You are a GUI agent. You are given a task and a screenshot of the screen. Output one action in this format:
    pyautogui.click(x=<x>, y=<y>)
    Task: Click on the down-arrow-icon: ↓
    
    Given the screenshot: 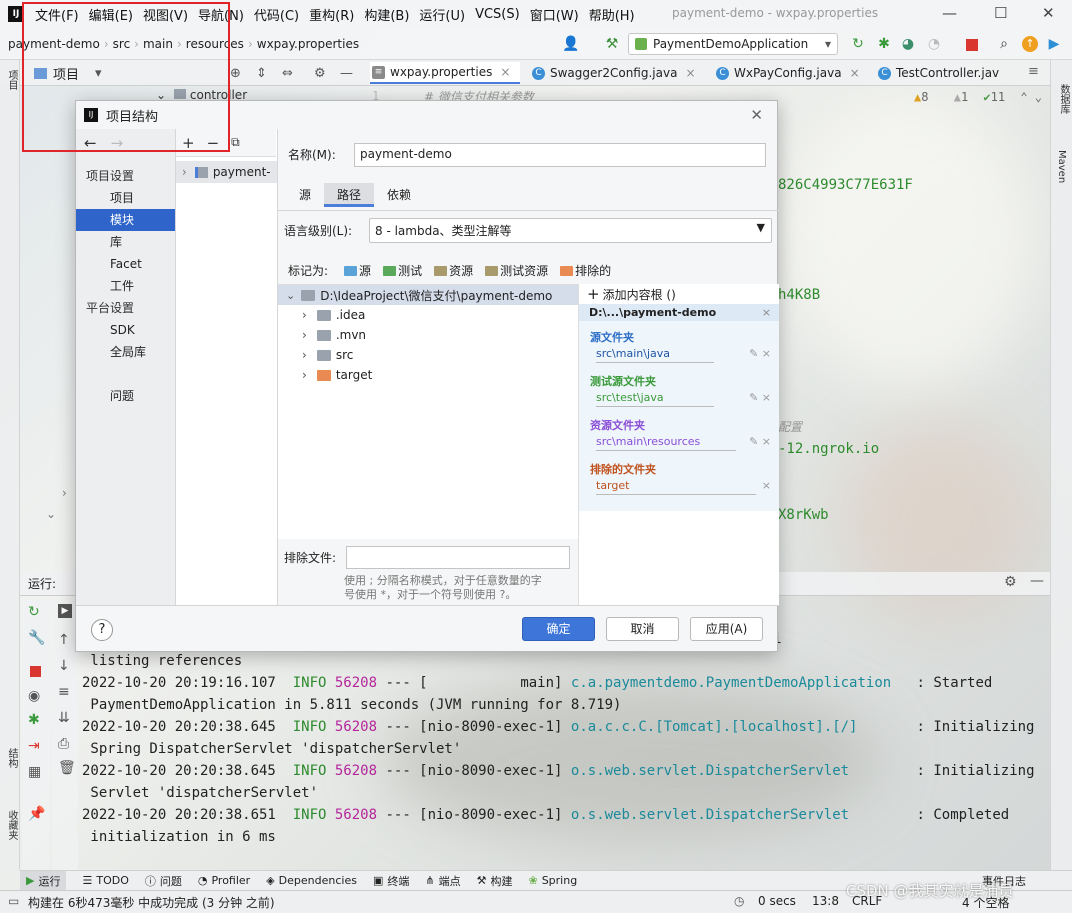 What is the action you would take?
    pyautogui.click(x=64, y=666)
    